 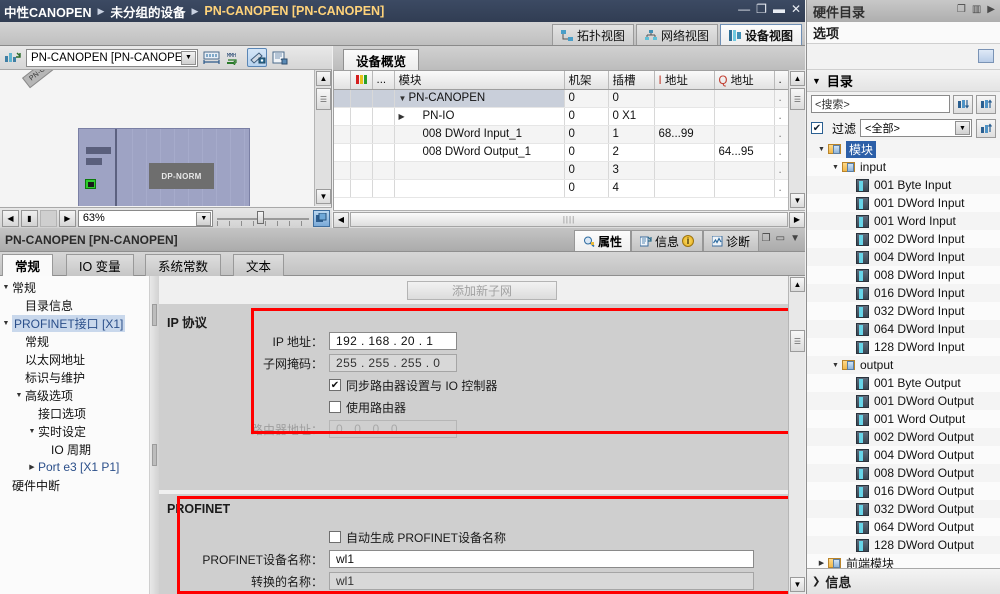 What do you see at coordinates (780, 238) in the screenshot?
I see `minimize-icon: ▭` at bounding box center [780, 238].